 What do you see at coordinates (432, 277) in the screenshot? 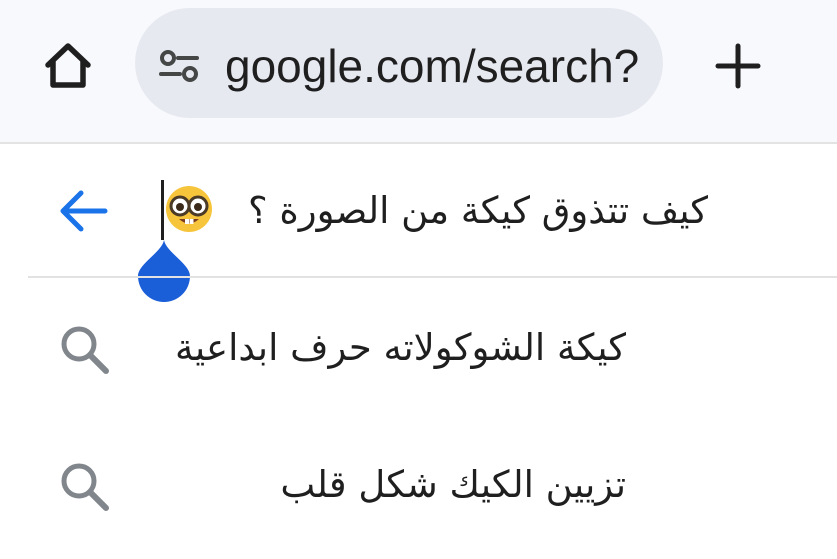
I see `suggestion-divider` at bounding box center [432, 277].